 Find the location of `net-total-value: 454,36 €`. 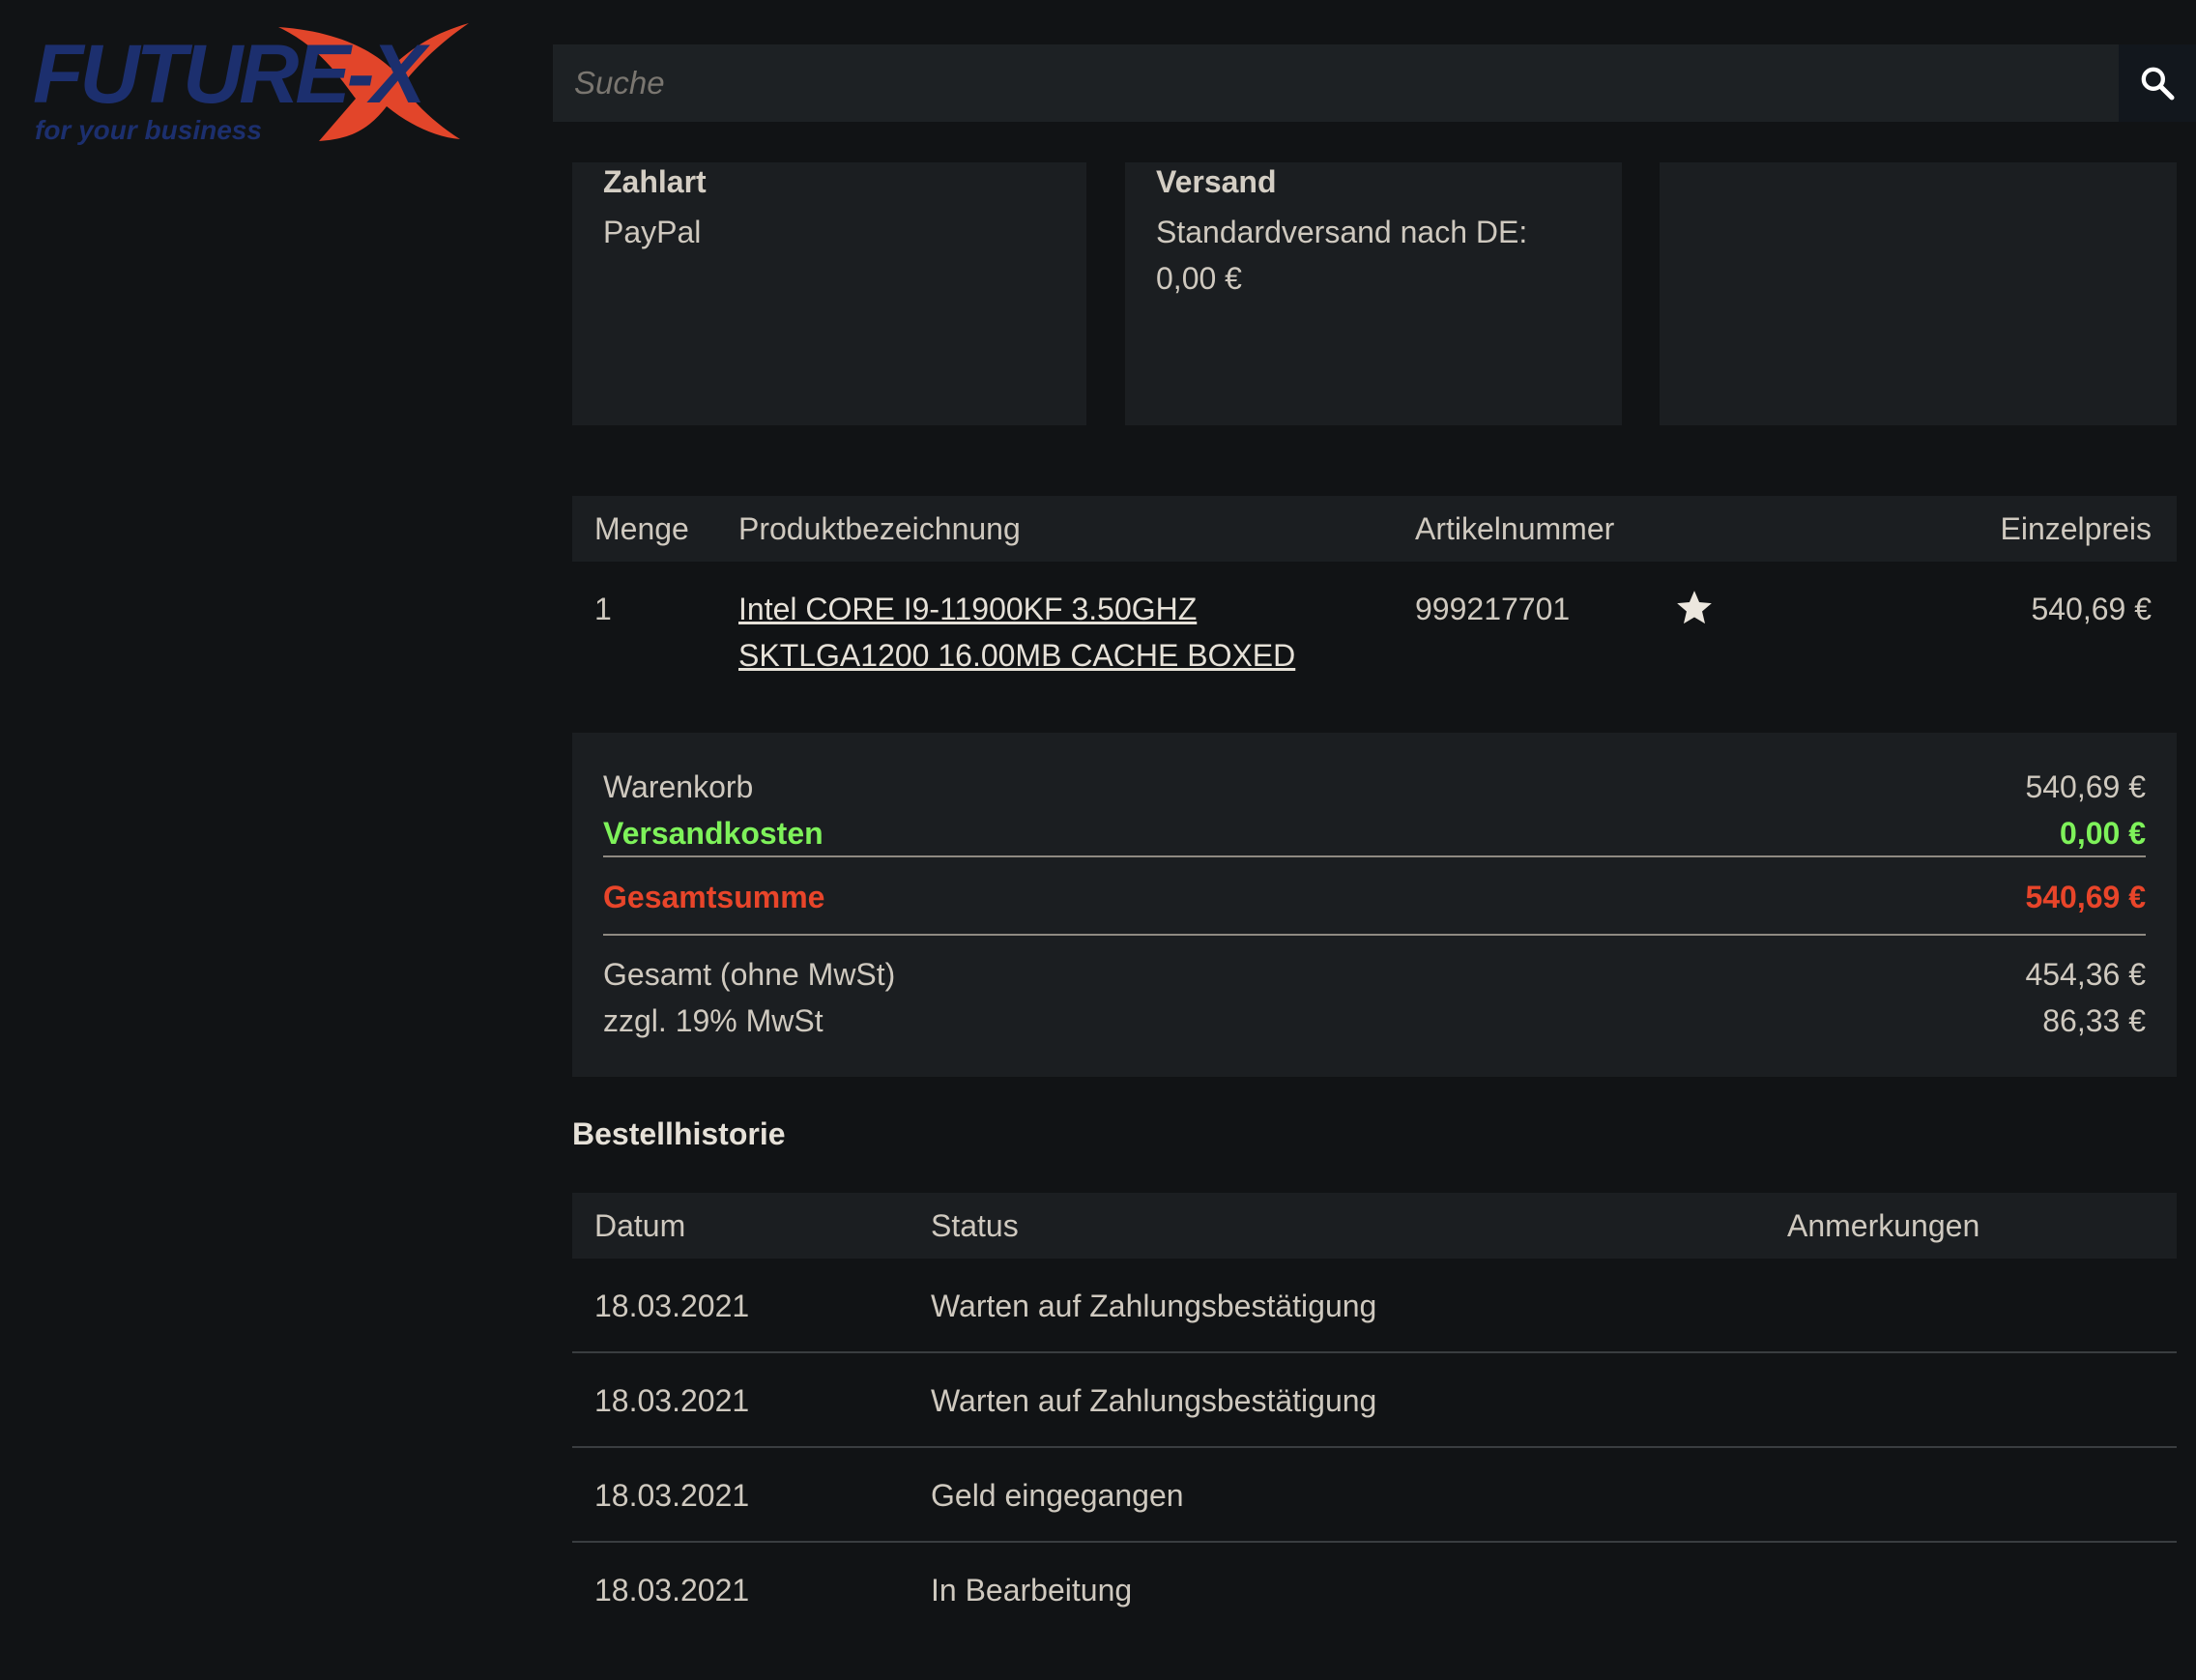

net-total-value: 454,36 € is located at coordinates (2085, 975).